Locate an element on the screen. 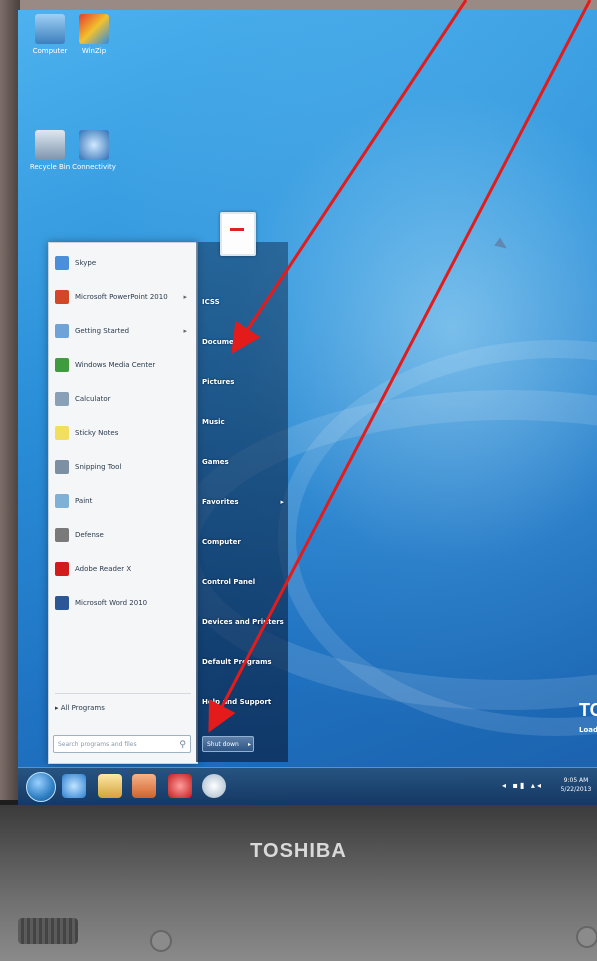 The height and width of the screenshot is (961, 597). start-menu-place-music: Music is located at coordinates (243, 422).